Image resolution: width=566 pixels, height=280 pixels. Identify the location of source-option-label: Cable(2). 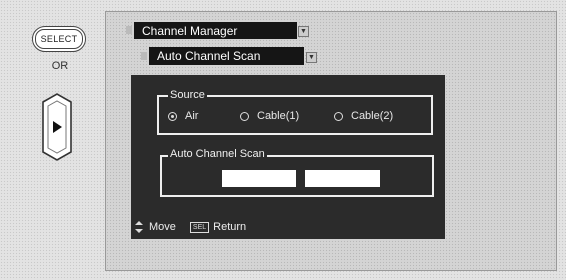
(372, 116).